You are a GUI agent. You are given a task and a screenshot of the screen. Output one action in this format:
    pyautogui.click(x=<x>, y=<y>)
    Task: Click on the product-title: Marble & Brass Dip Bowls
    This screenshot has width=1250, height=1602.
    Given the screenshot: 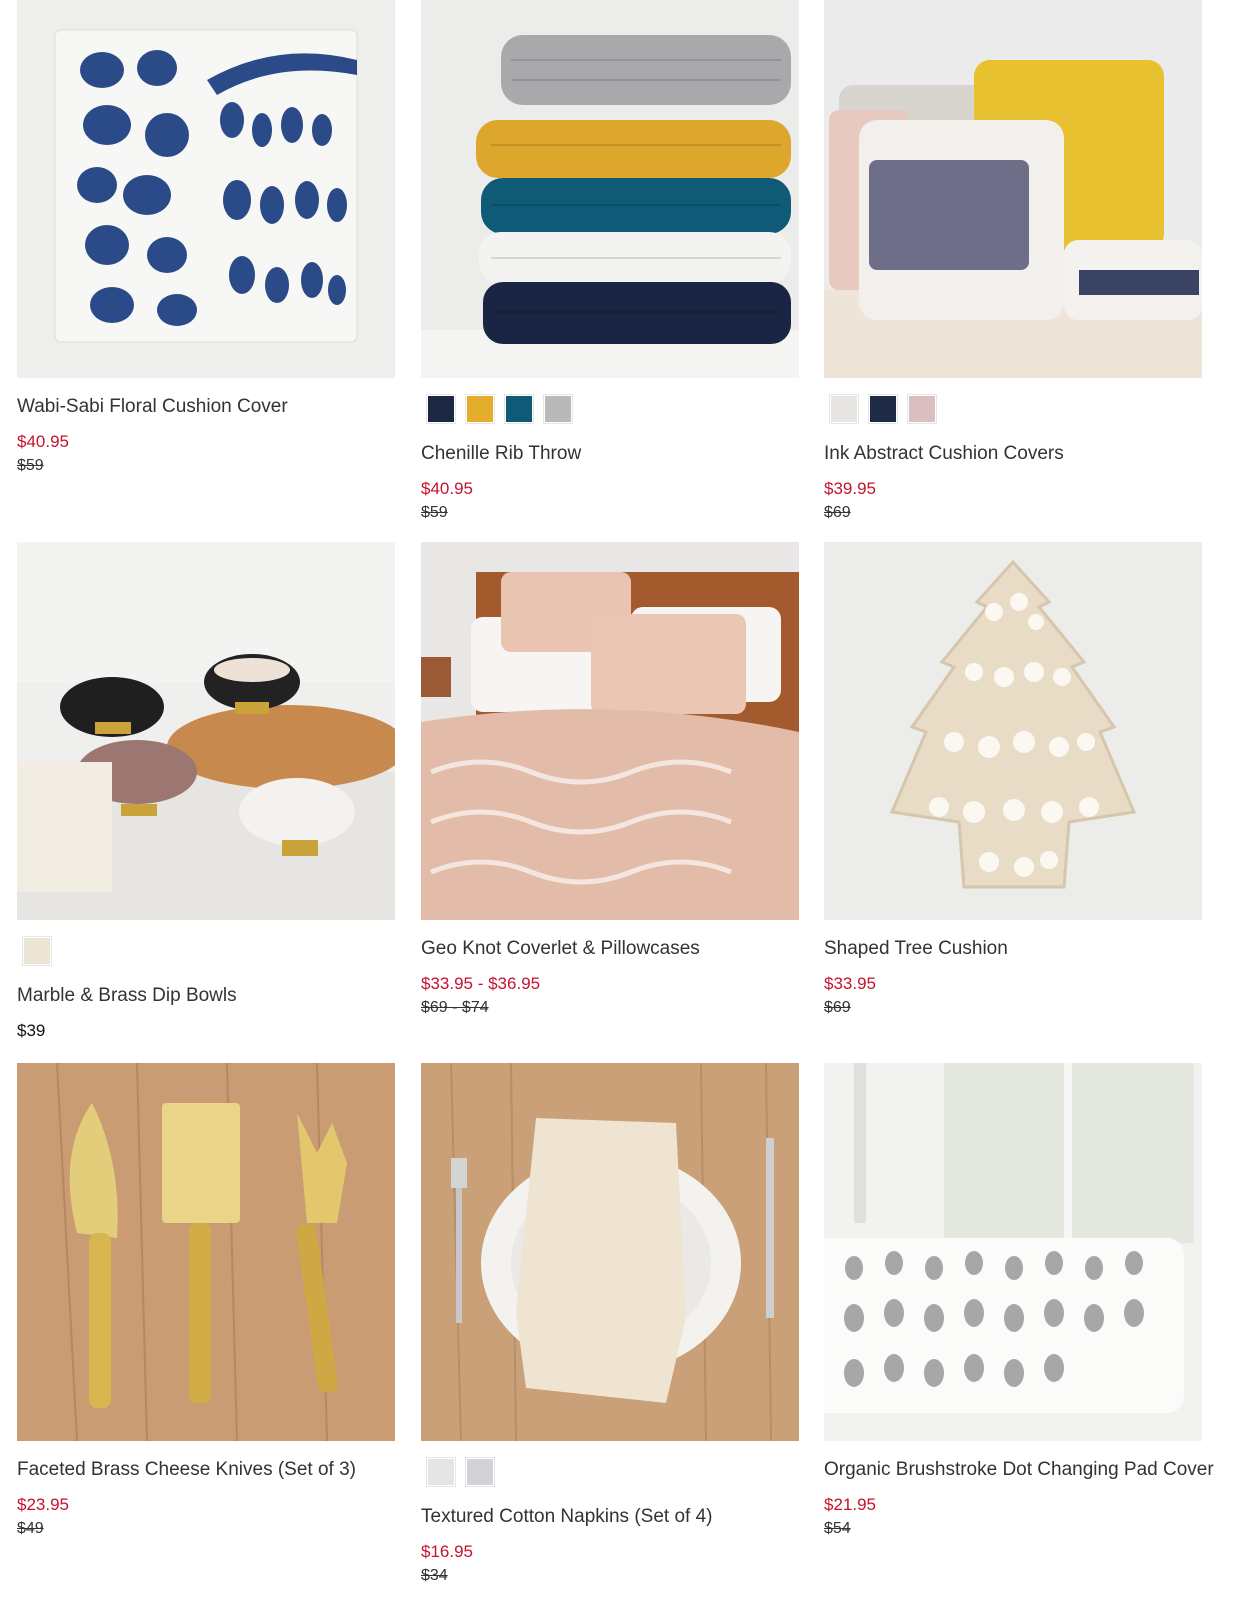 What is the action you would take?
    pyautogui.click(x=206, y=996)
    